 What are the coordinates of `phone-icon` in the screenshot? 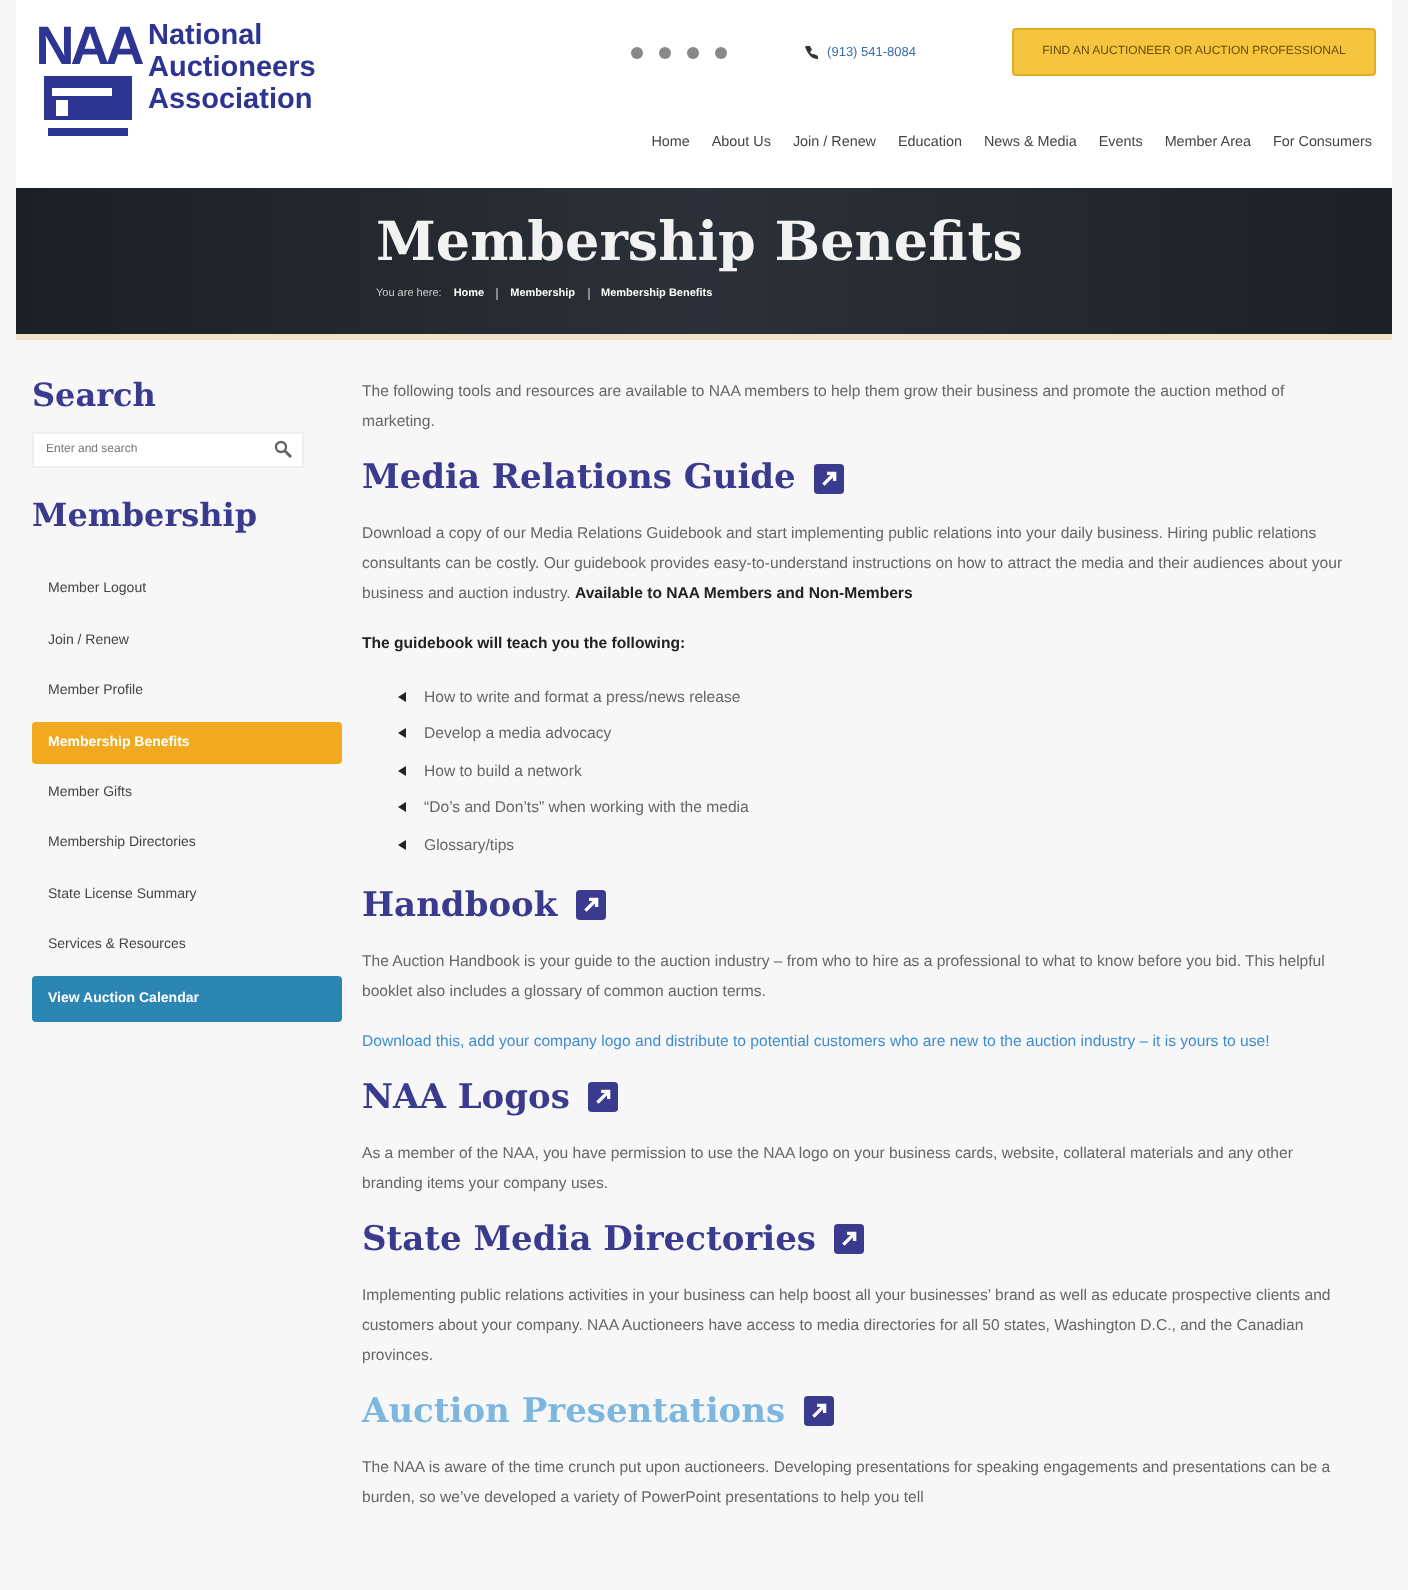 It's located at (811, 52).